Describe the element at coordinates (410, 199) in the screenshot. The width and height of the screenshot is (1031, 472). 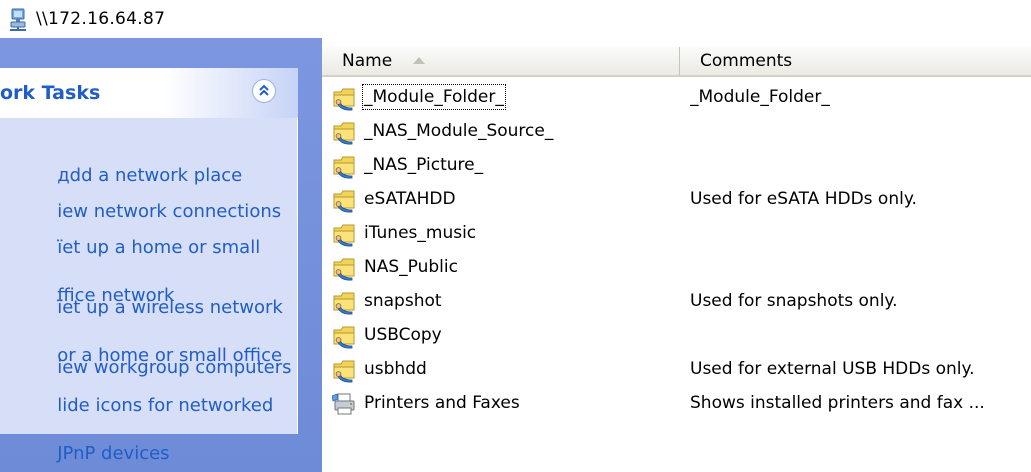
I see `item-name: eSATAHDD` at that location.